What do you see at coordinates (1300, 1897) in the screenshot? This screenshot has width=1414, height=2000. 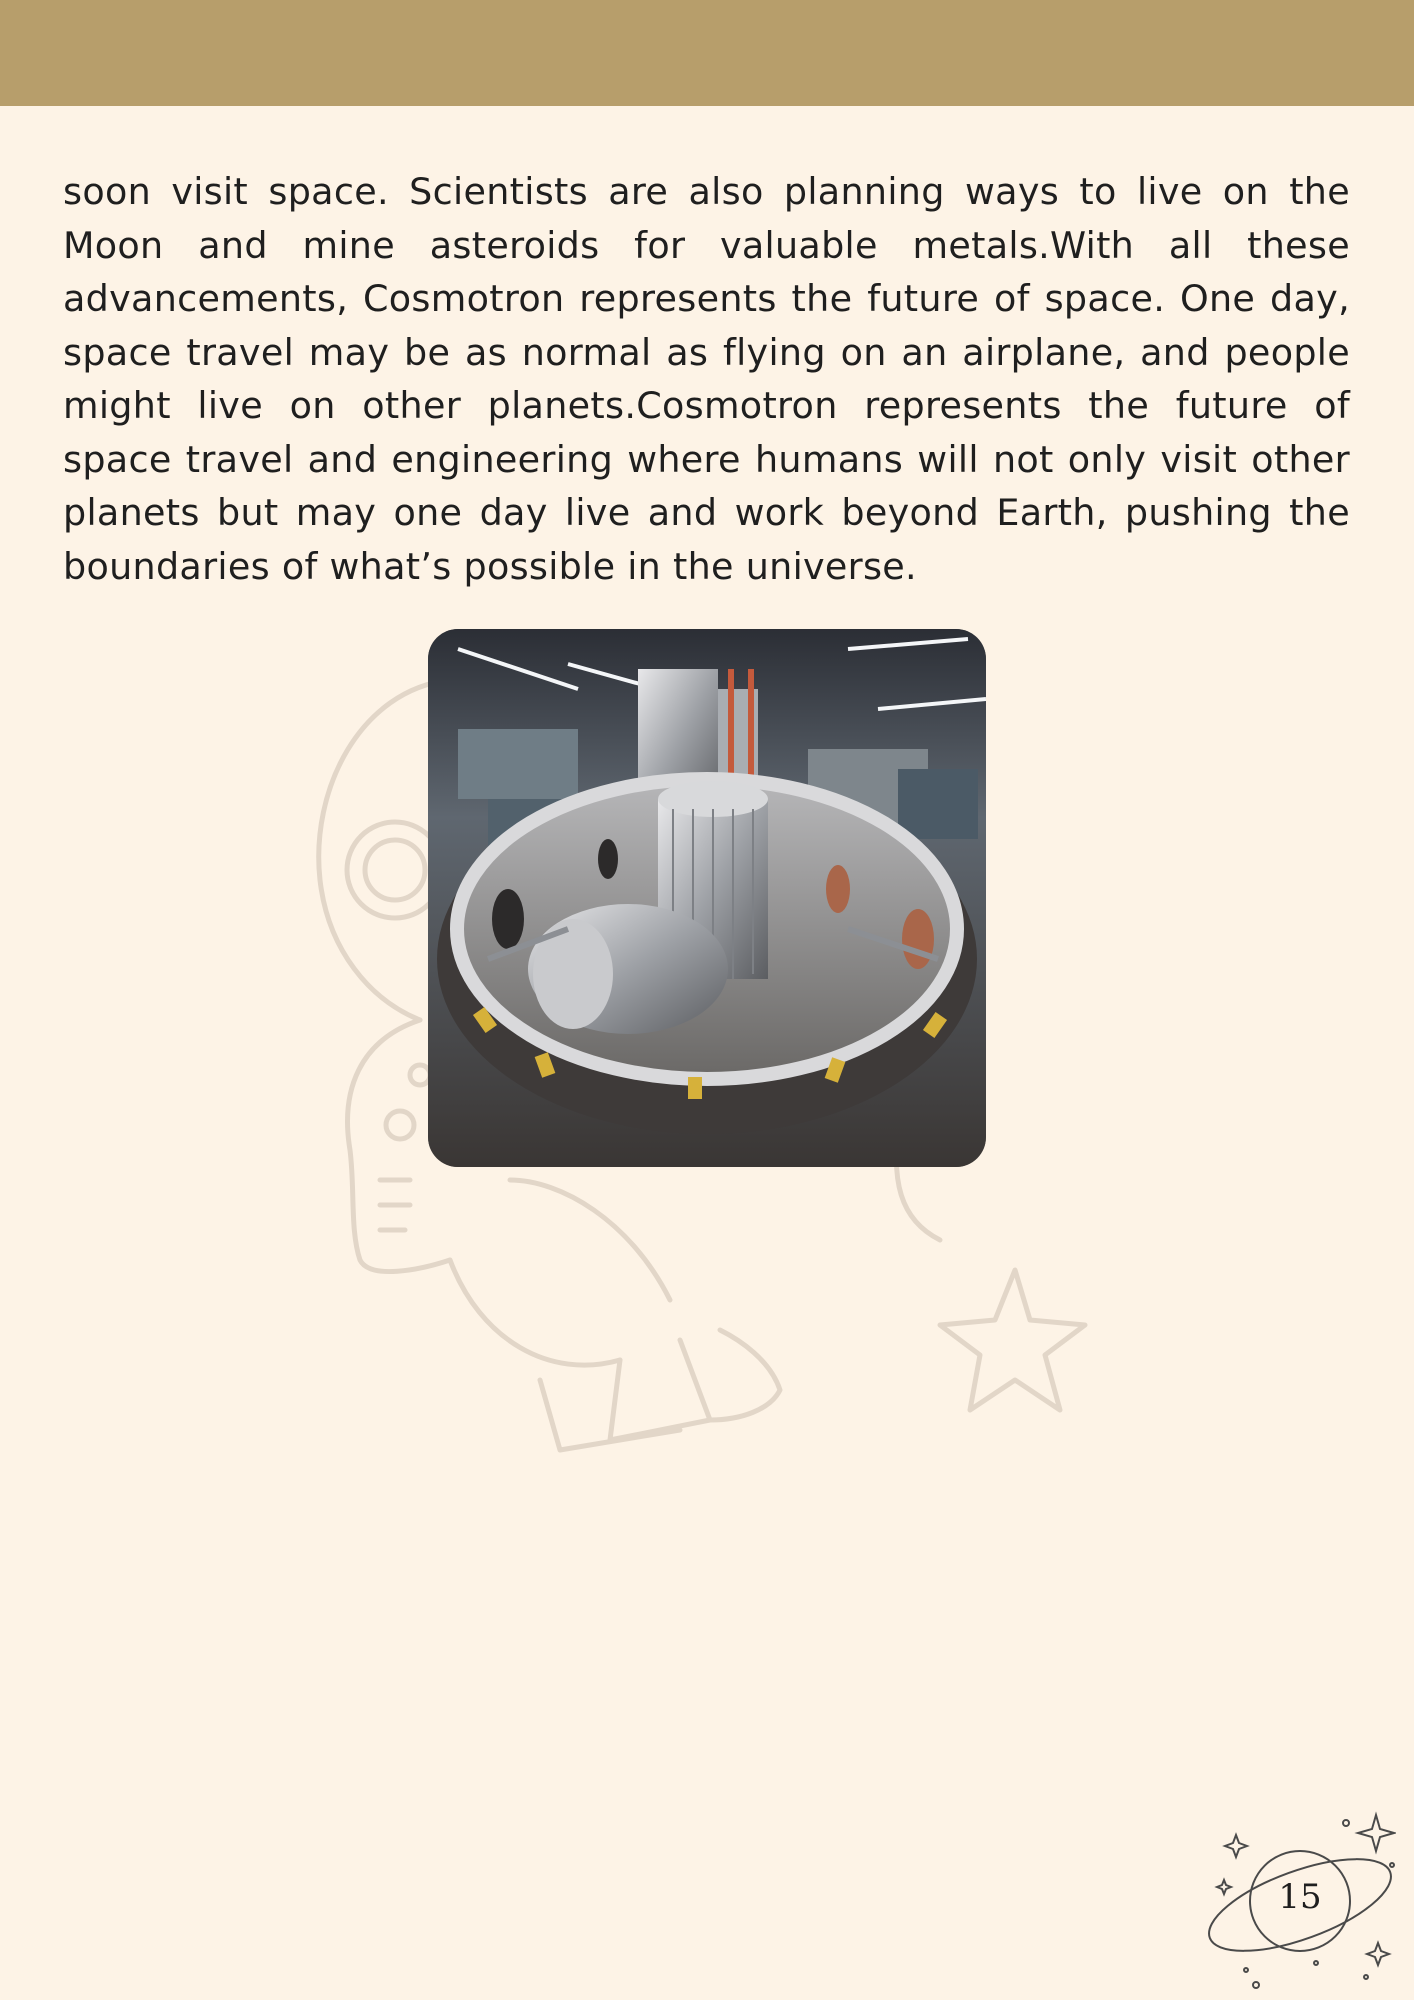 I see `page-number: 15` at bounding box center [1300, 1897].